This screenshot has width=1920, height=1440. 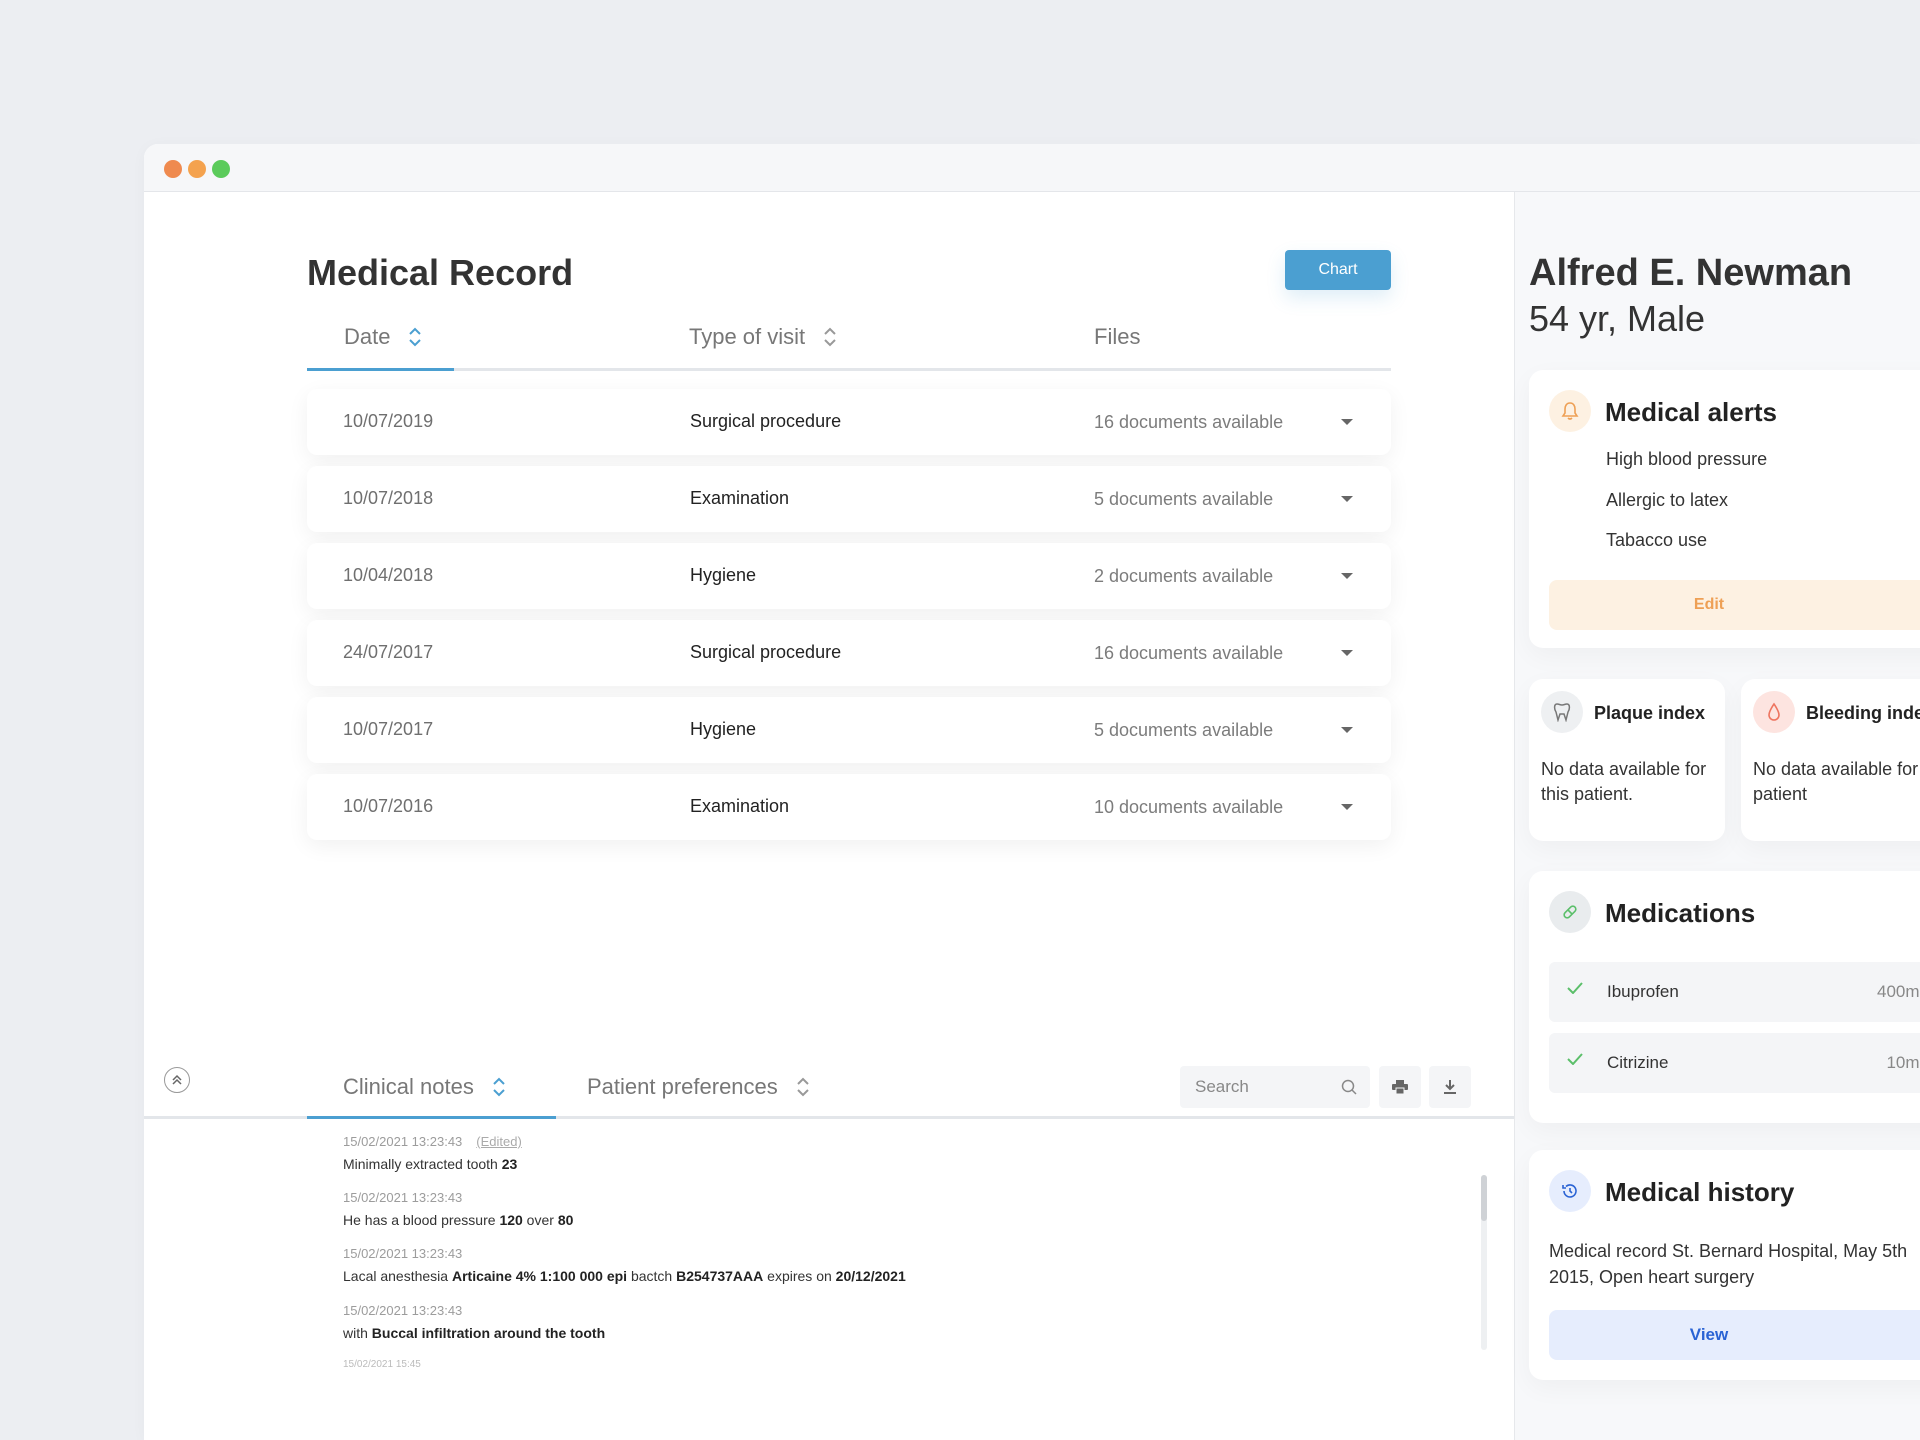 I want to click on note-fragment: Minimally extracted tooth, so click(x=422, y=1164).